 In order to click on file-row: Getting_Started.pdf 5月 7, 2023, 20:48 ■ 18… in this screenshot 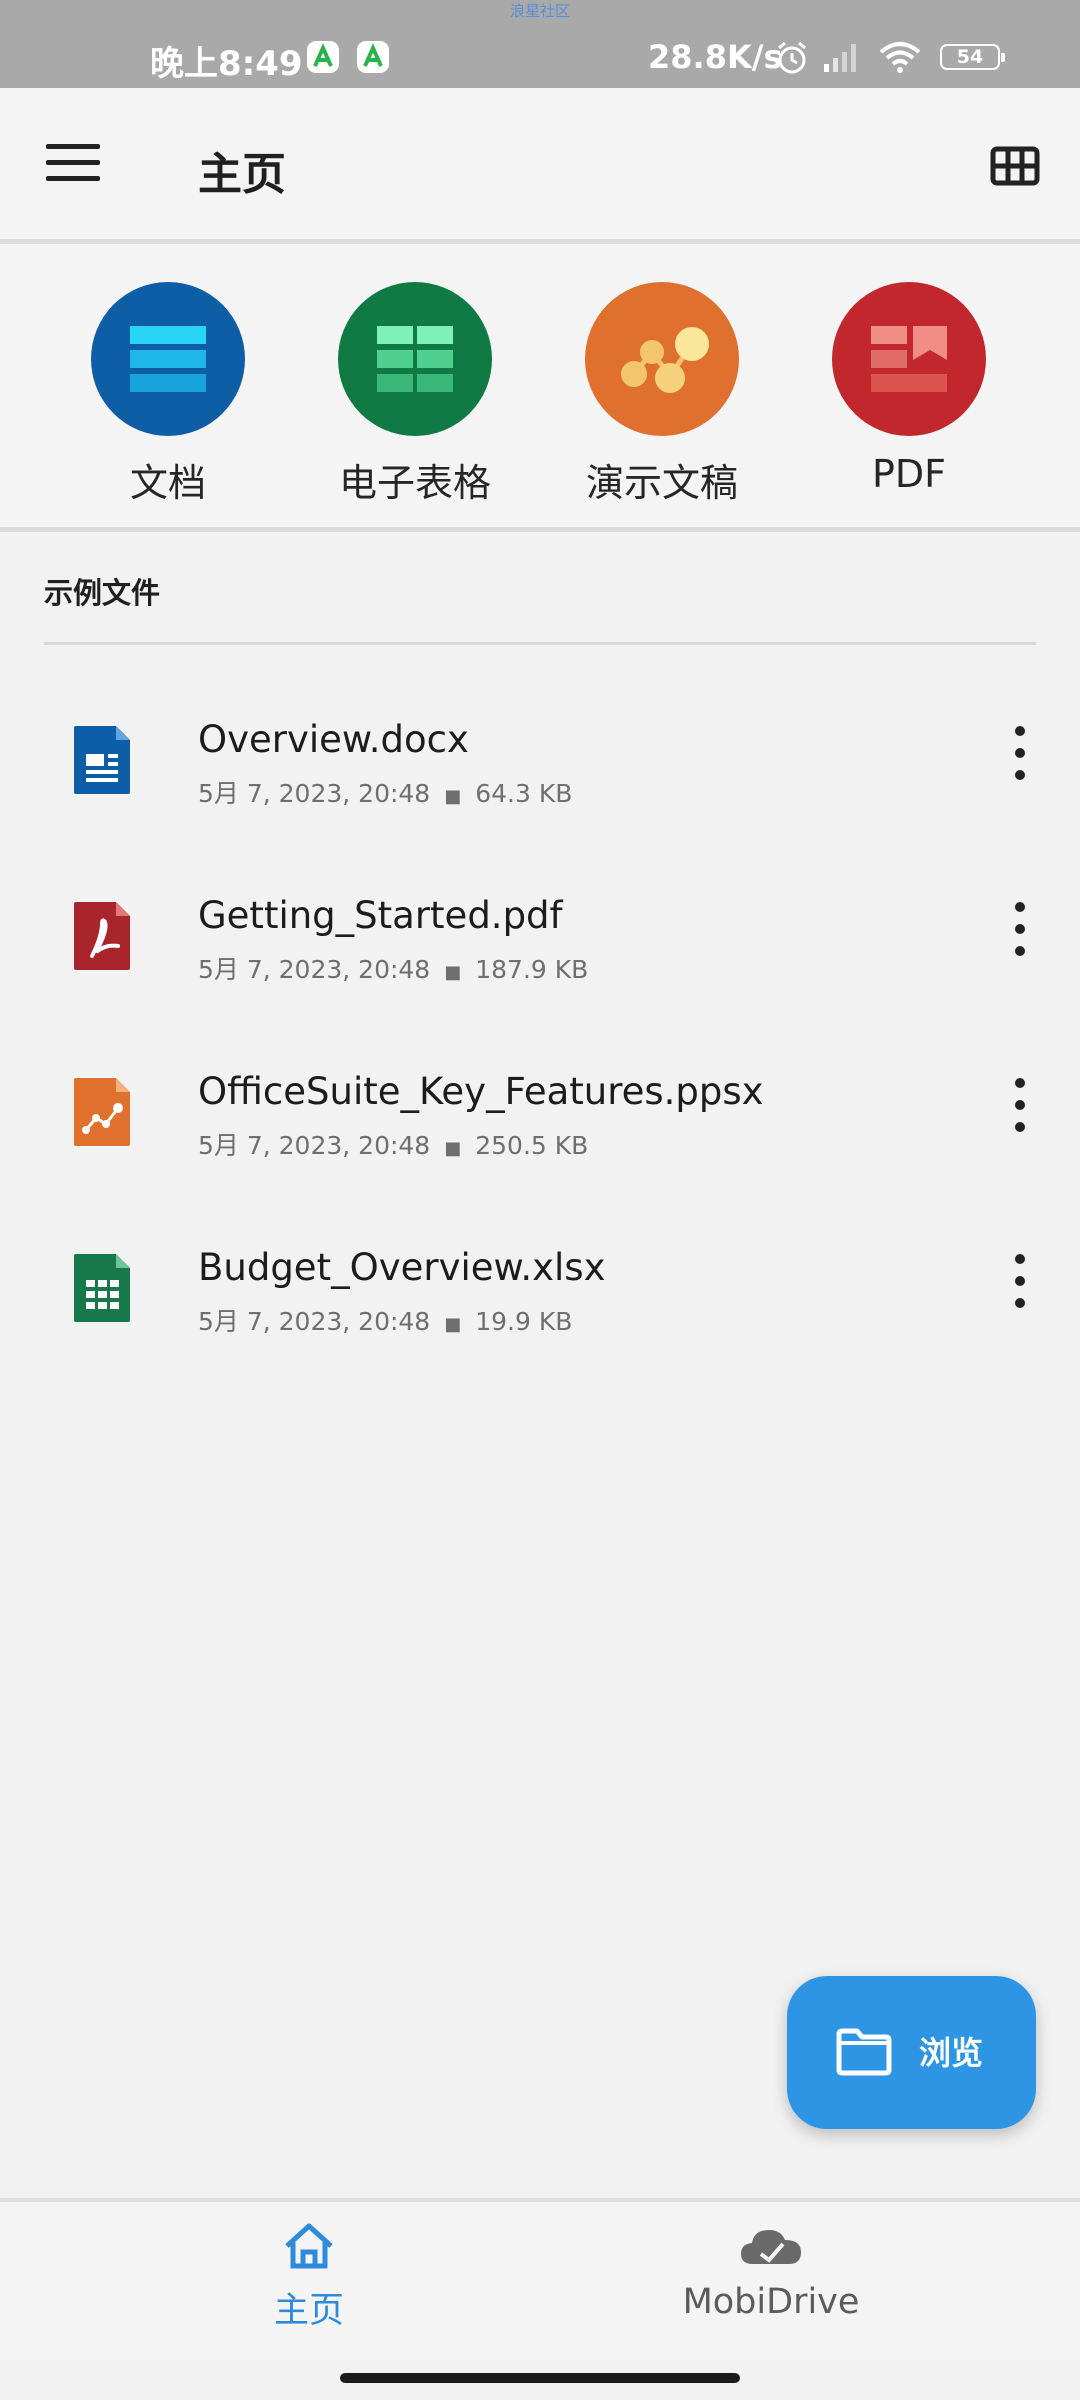, I will do `click(540, 957)`.